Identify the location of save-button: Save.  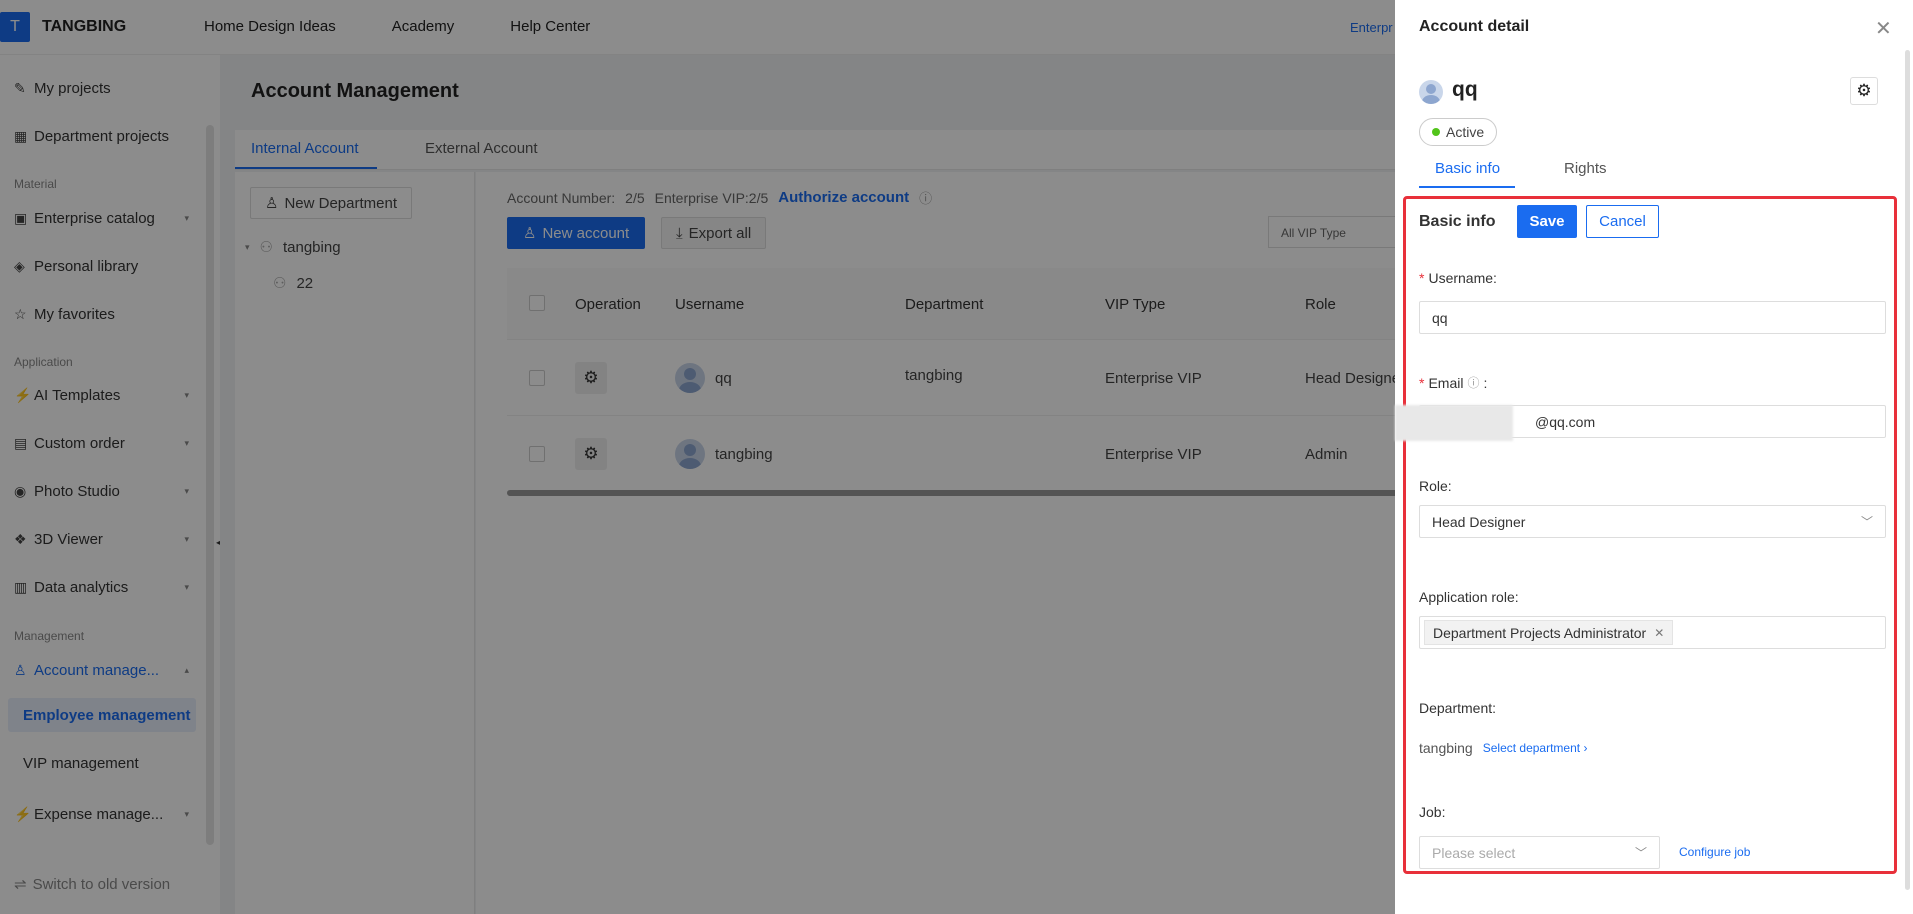
(1547, 221).